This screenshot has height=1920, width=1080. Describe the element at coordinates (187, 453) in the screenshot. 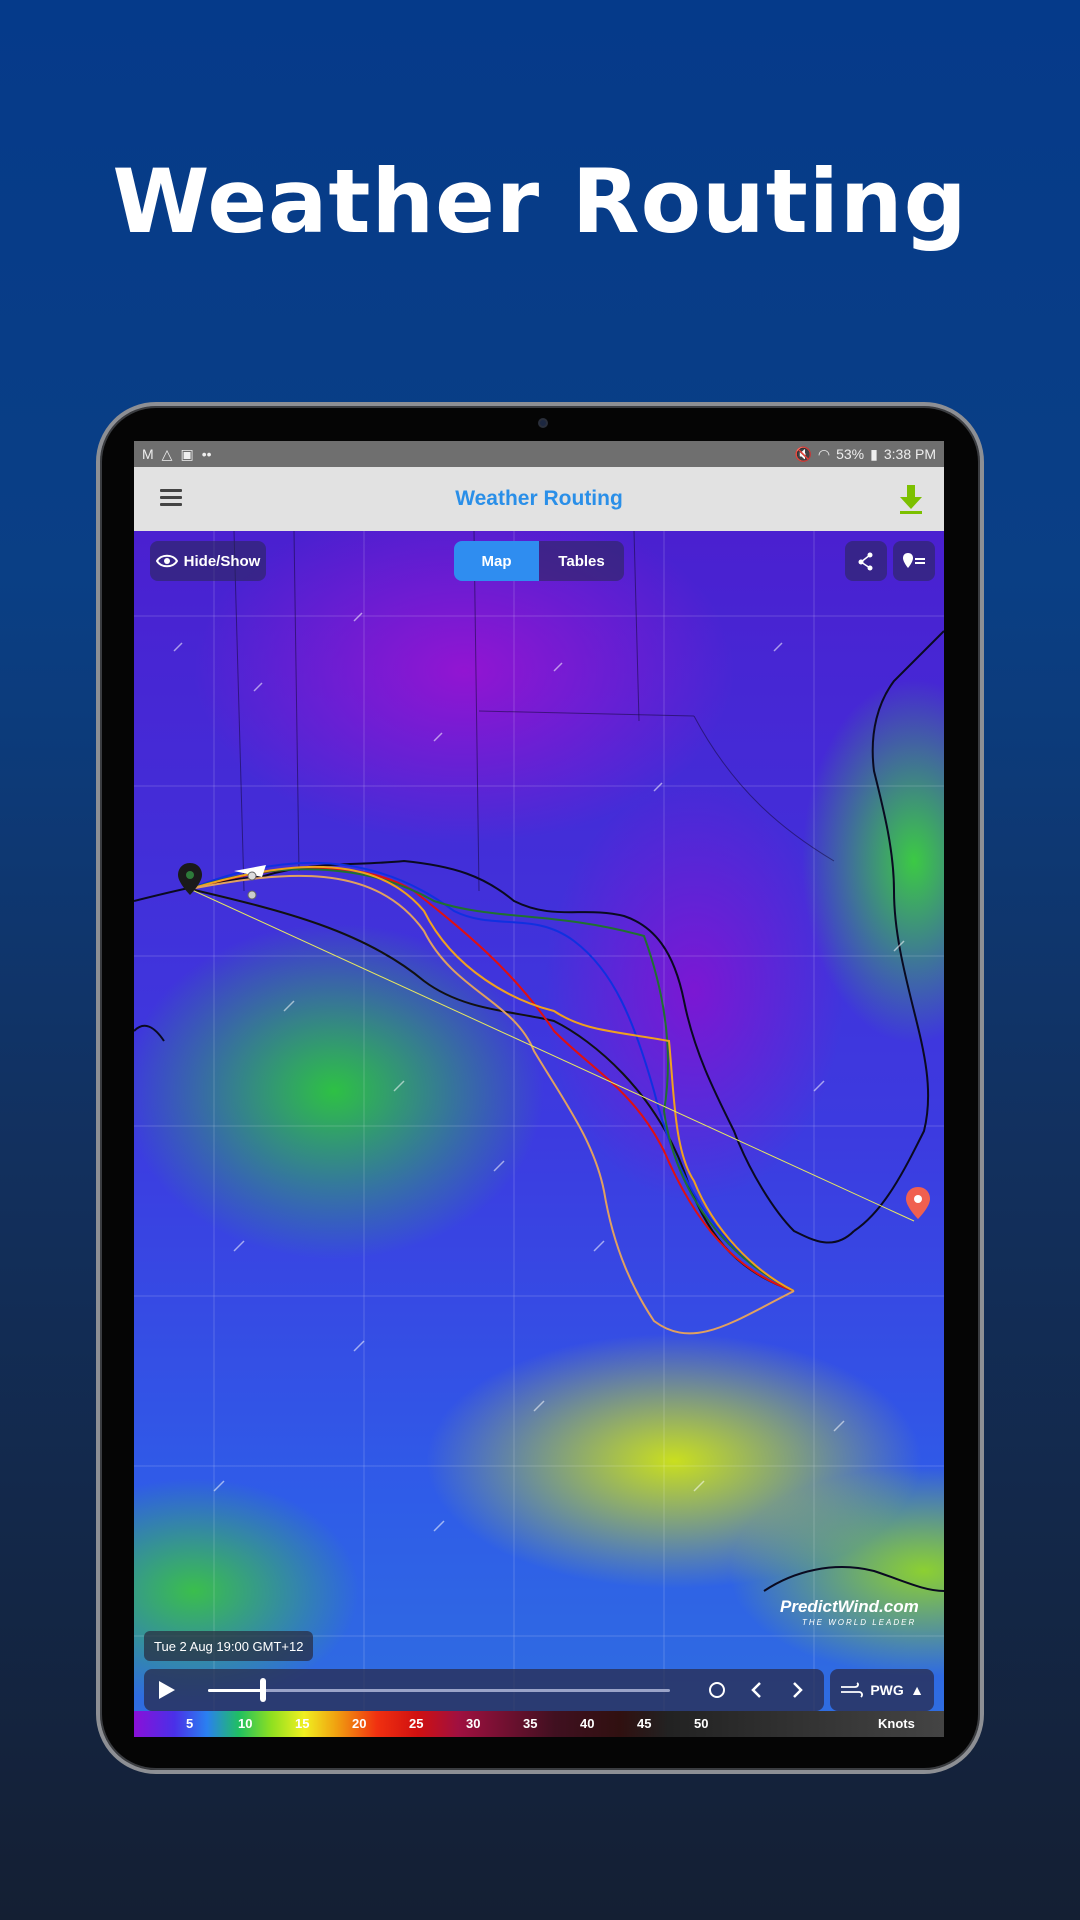

I see `gallery-icon: ▣` at that location.